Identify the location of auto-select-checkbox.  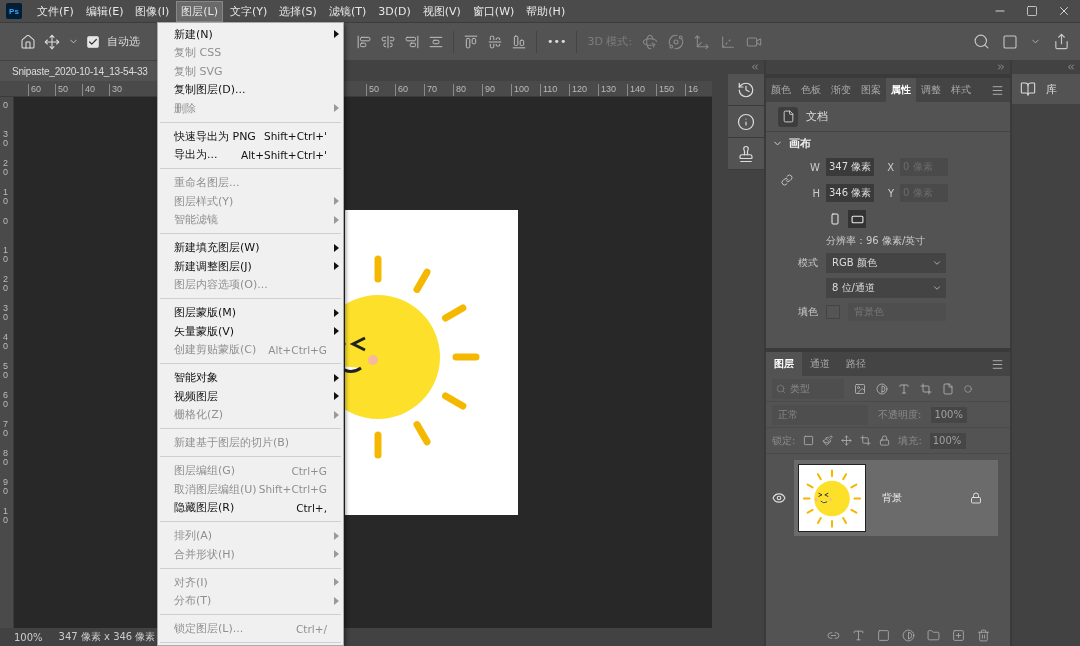
(93, 41).